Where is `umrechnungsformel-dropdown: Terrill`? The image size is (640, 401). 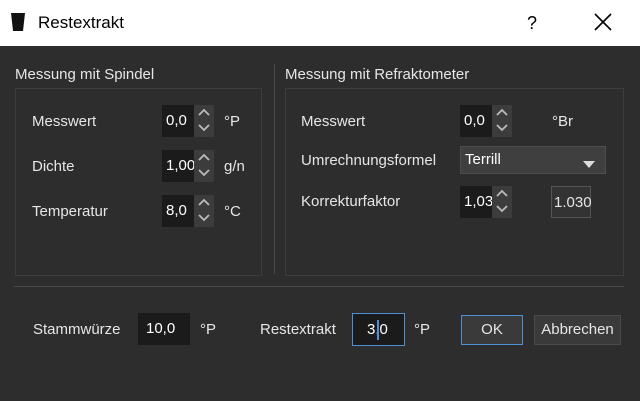
umrechnungsformel-dropdown: Terrill is located at coordinates (533, 160).